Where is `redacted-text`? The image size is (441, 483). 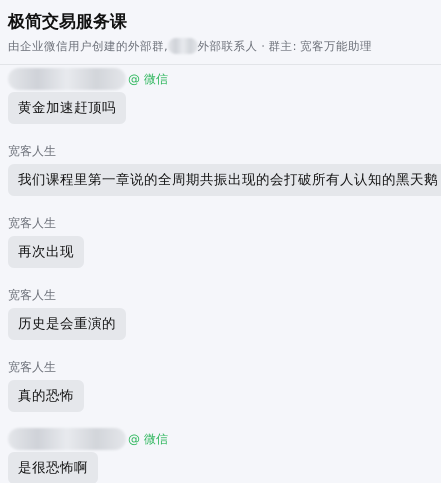
redacted-text is located at coordinates (183, 46).